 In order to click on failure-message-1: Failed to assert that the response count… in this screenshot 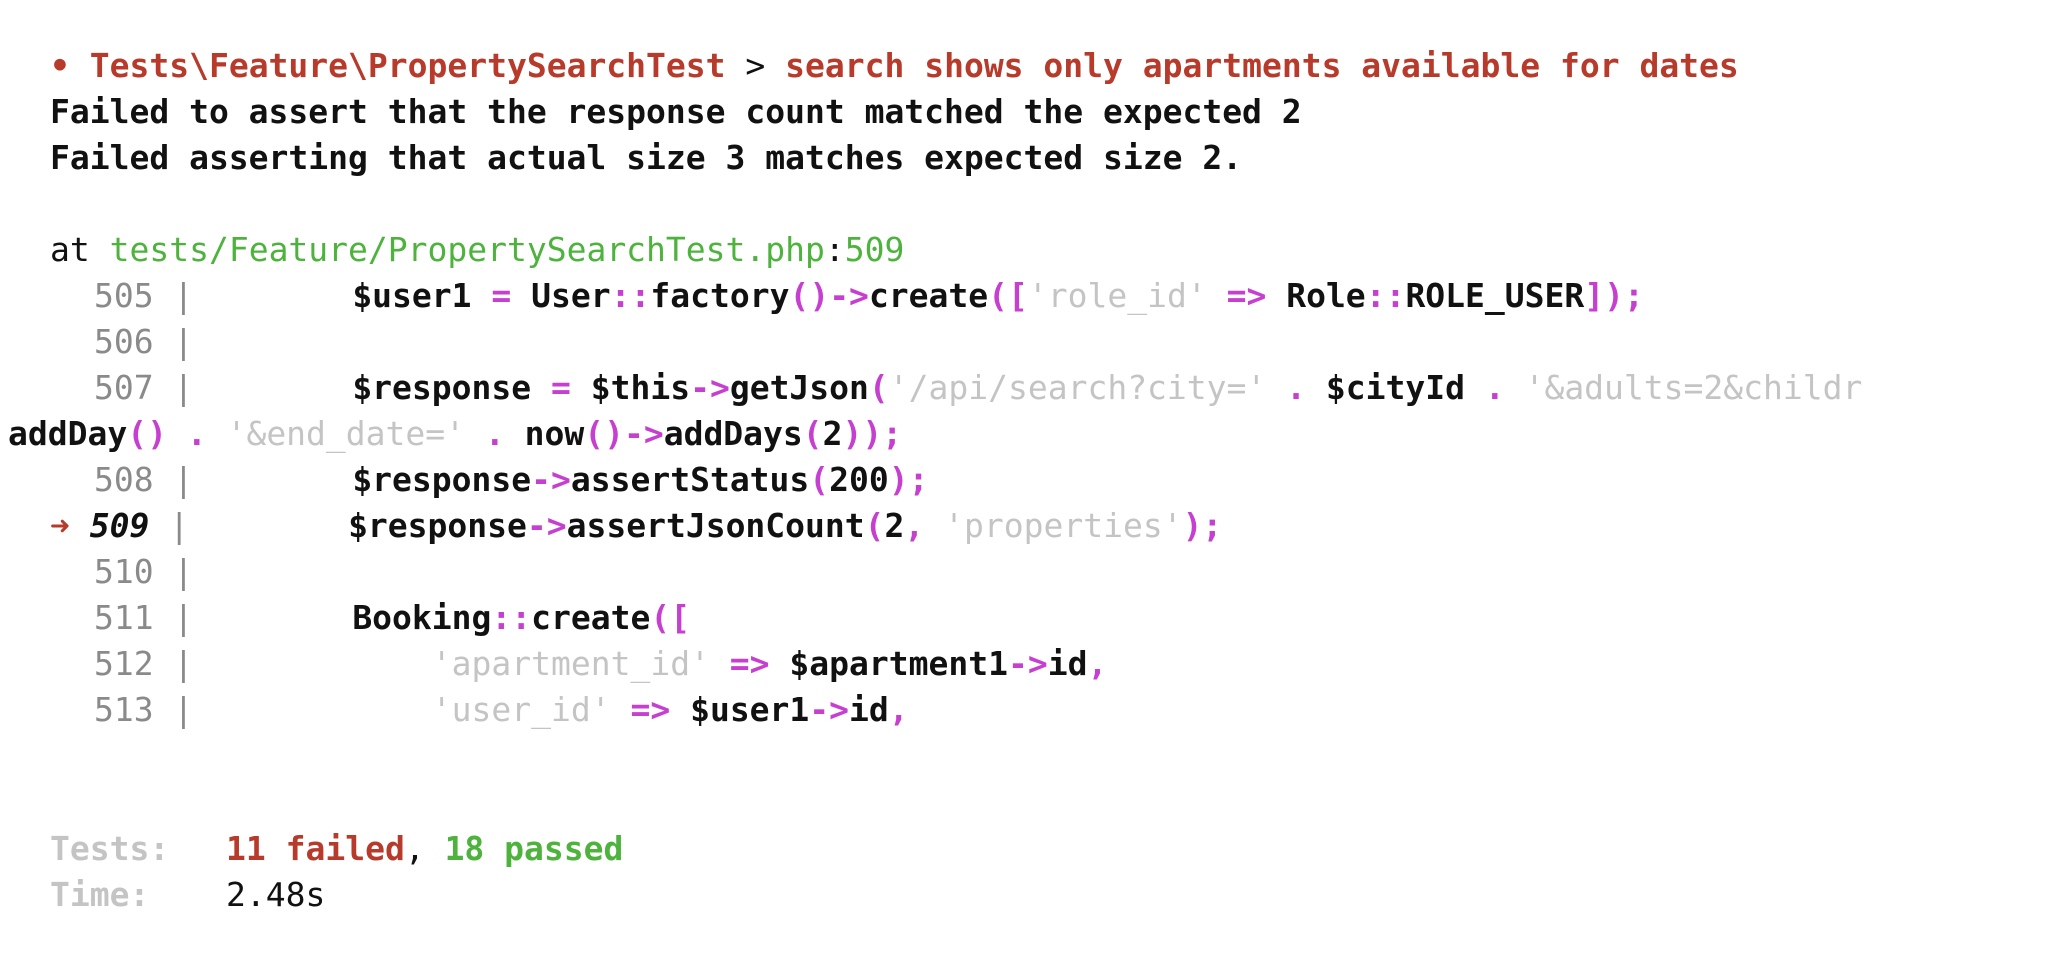, I will do `click(676, 111)`.